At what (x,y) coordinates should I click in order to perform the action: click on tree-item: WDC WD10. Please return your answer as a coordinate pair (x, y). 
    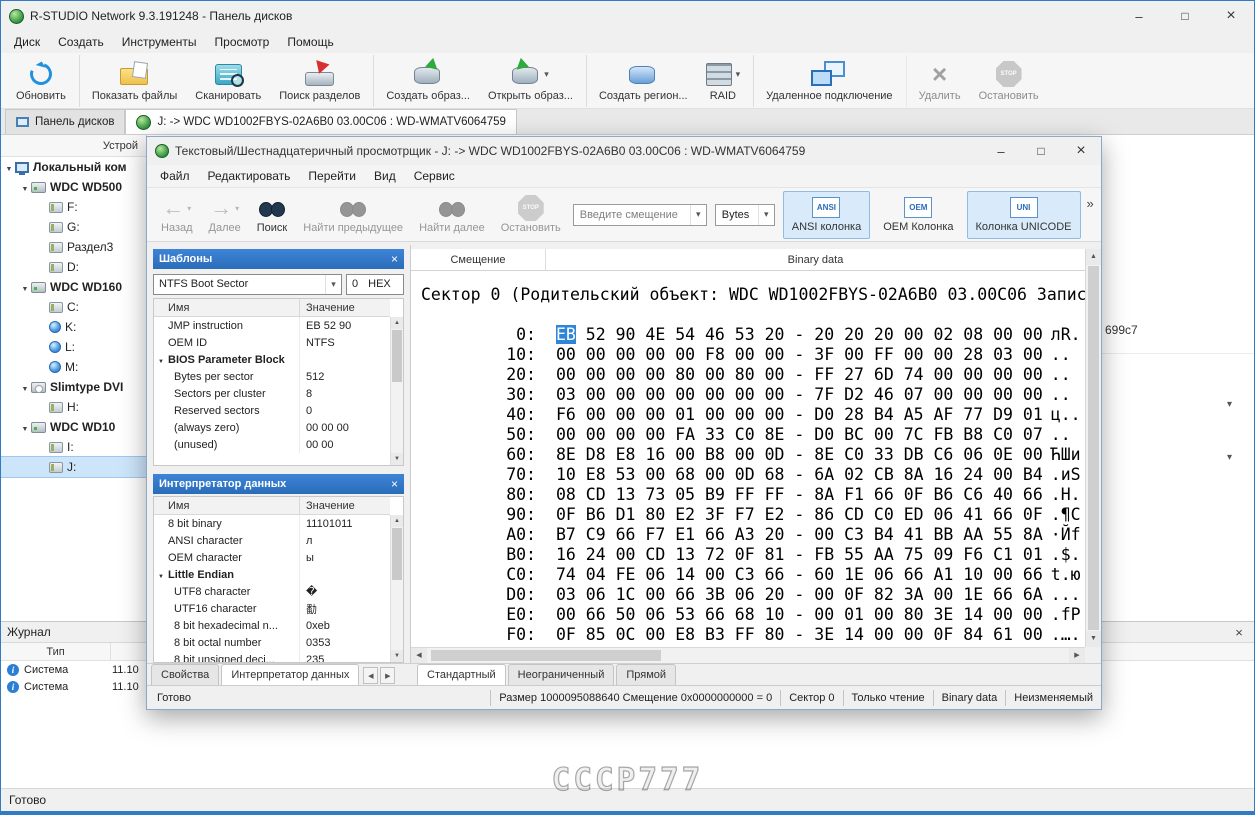
    Looking at the image, I should click on (73, 427).